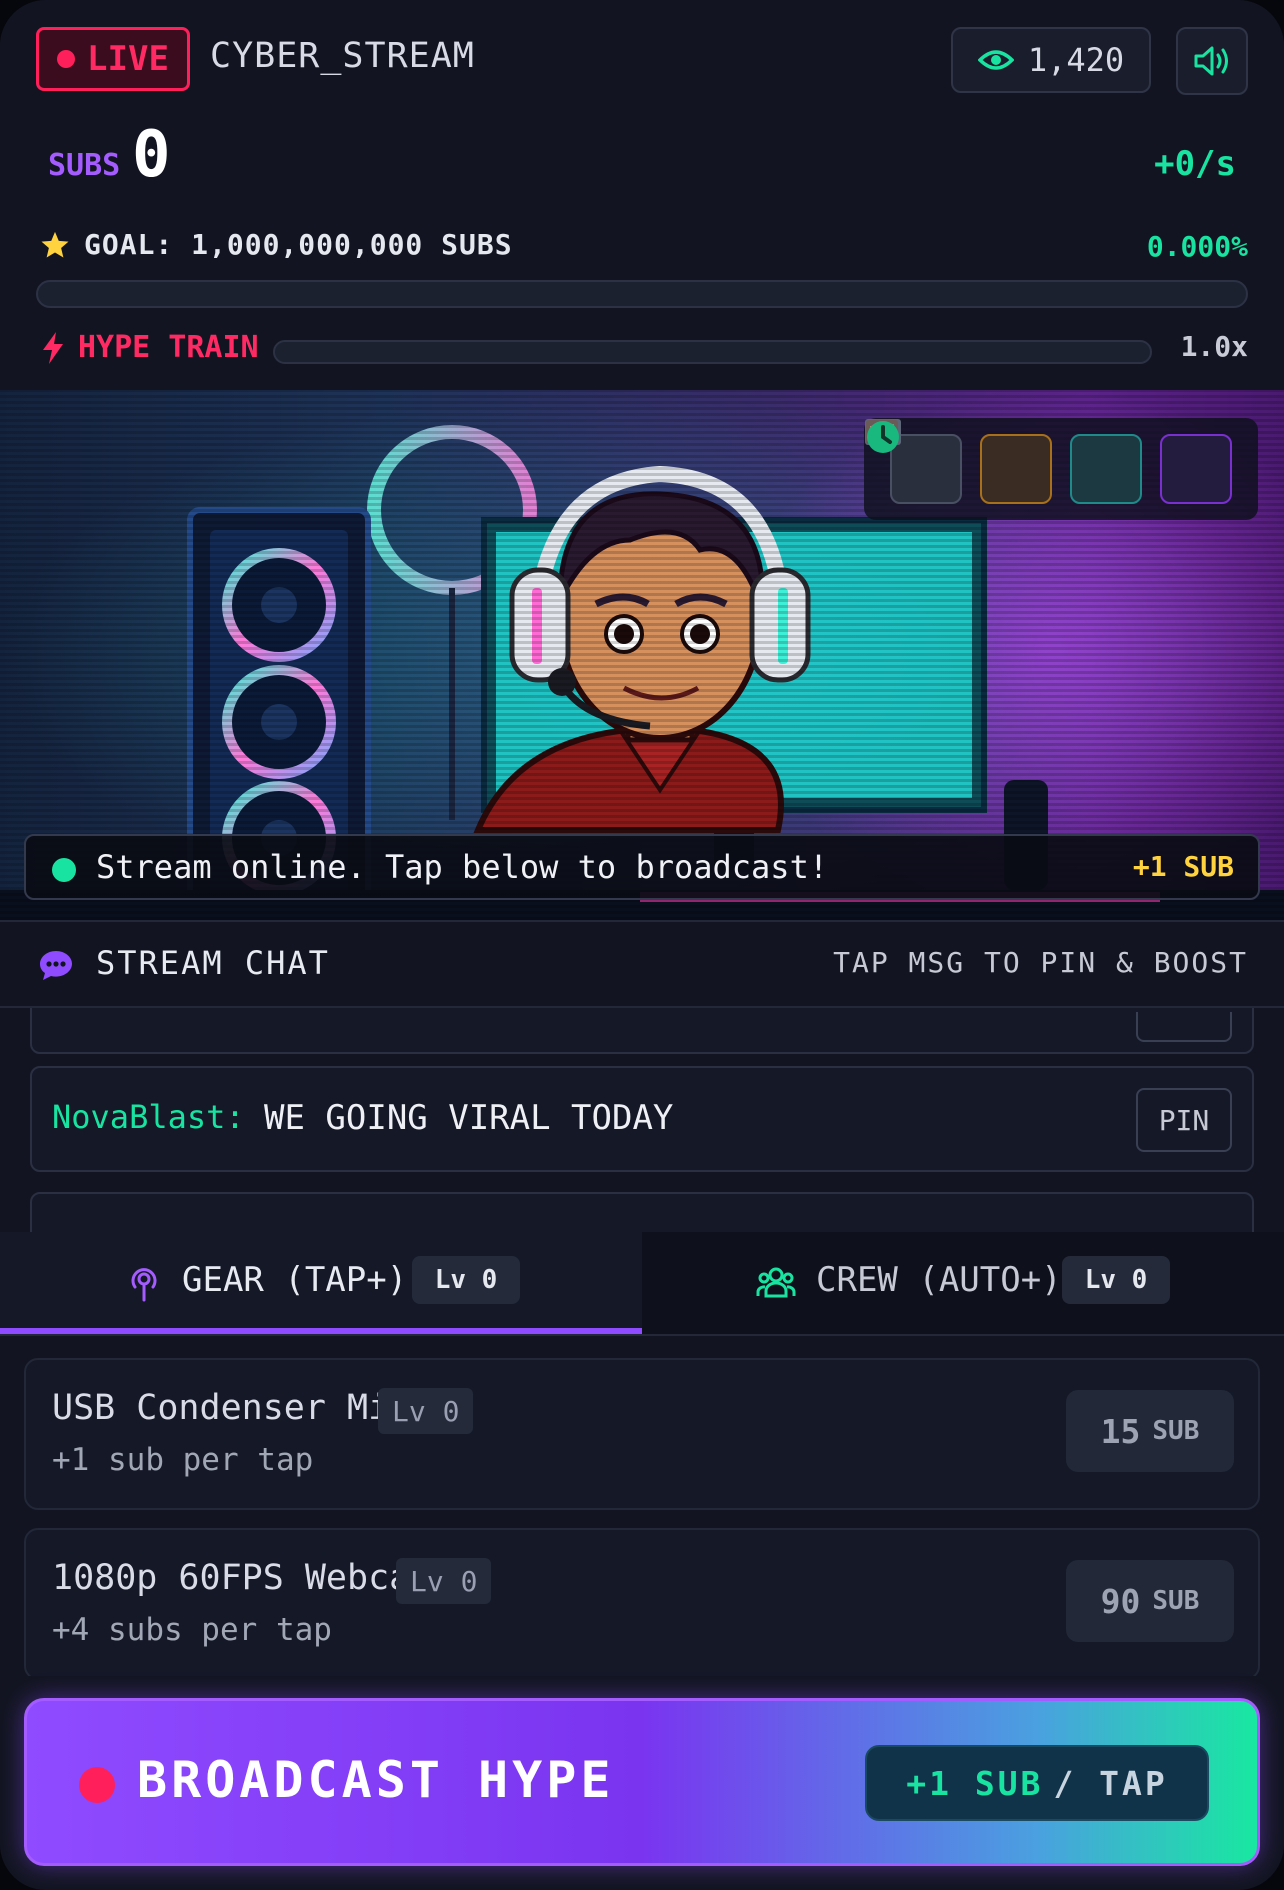  What do you see at coordinates (128, 59) in the screenshot?
I see `live-label: LIVE` at bounding box center [128, 59].